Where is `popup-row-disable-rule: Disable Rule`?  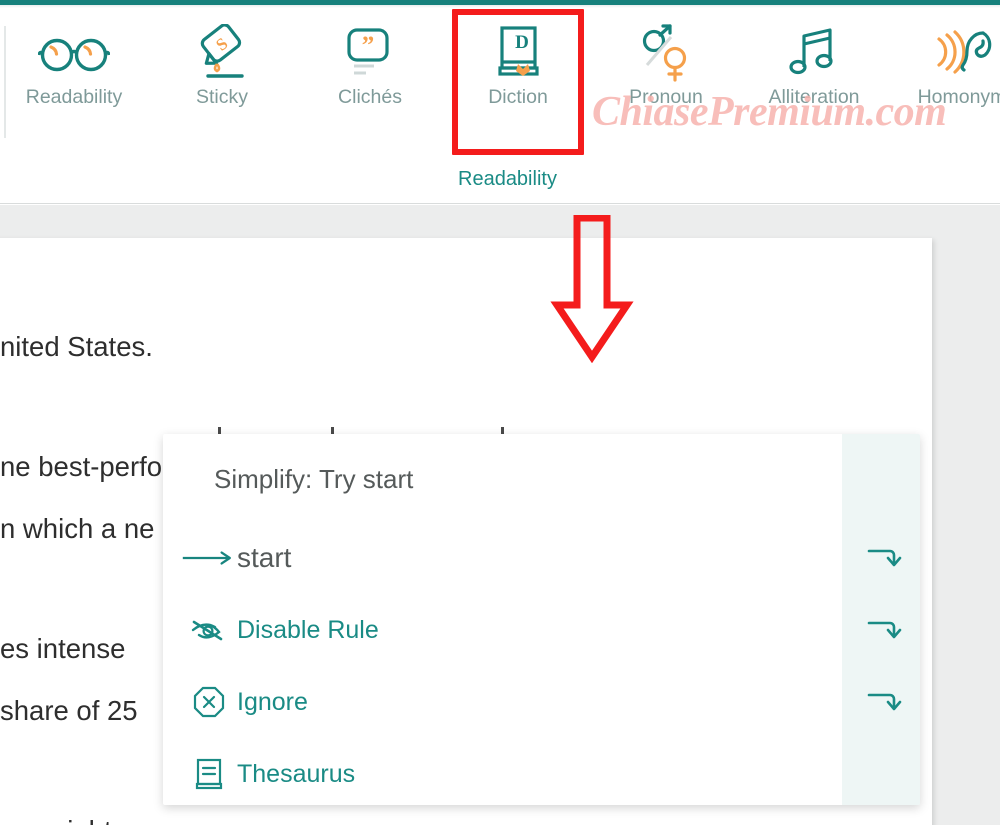
popup-row-disable-rule: Disable Rule is located at coordinates (541, 630).